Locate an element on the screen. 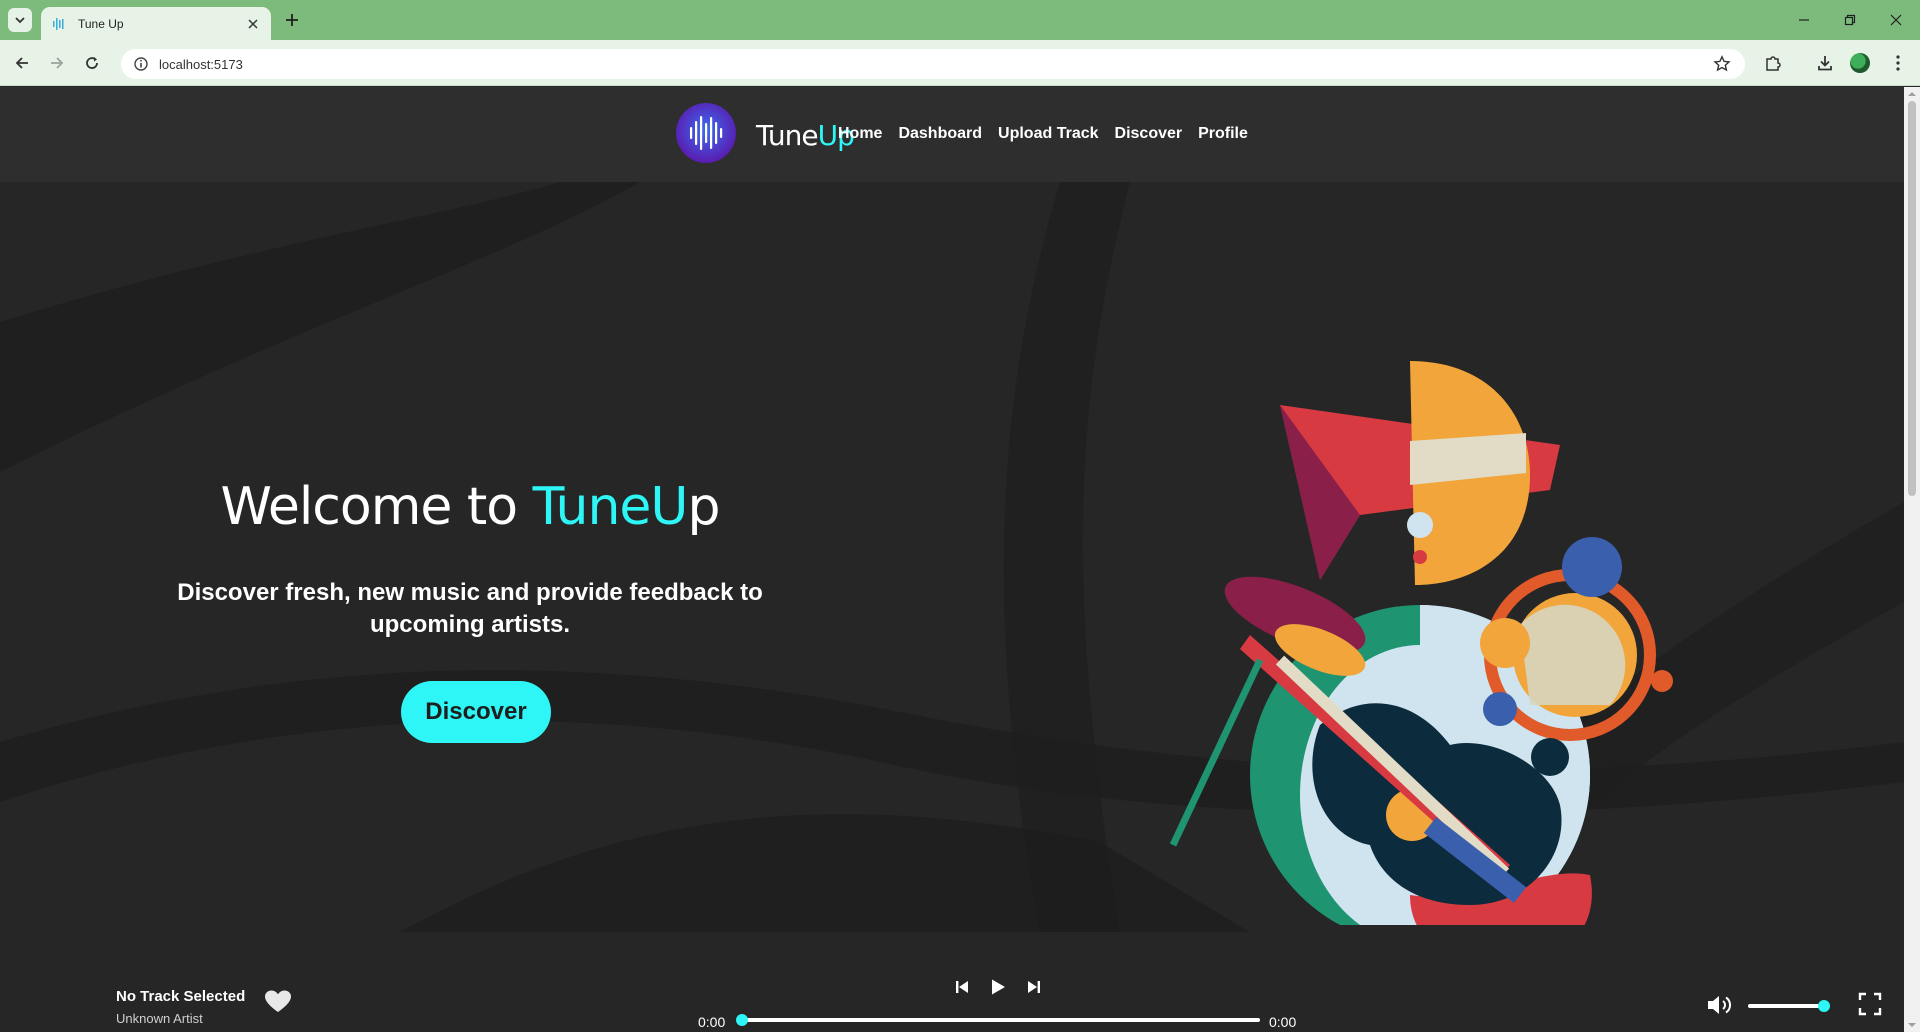 The width and height of the screenshot is (1920, 1032). minimize-icon is located at coordinates (1804, 20).